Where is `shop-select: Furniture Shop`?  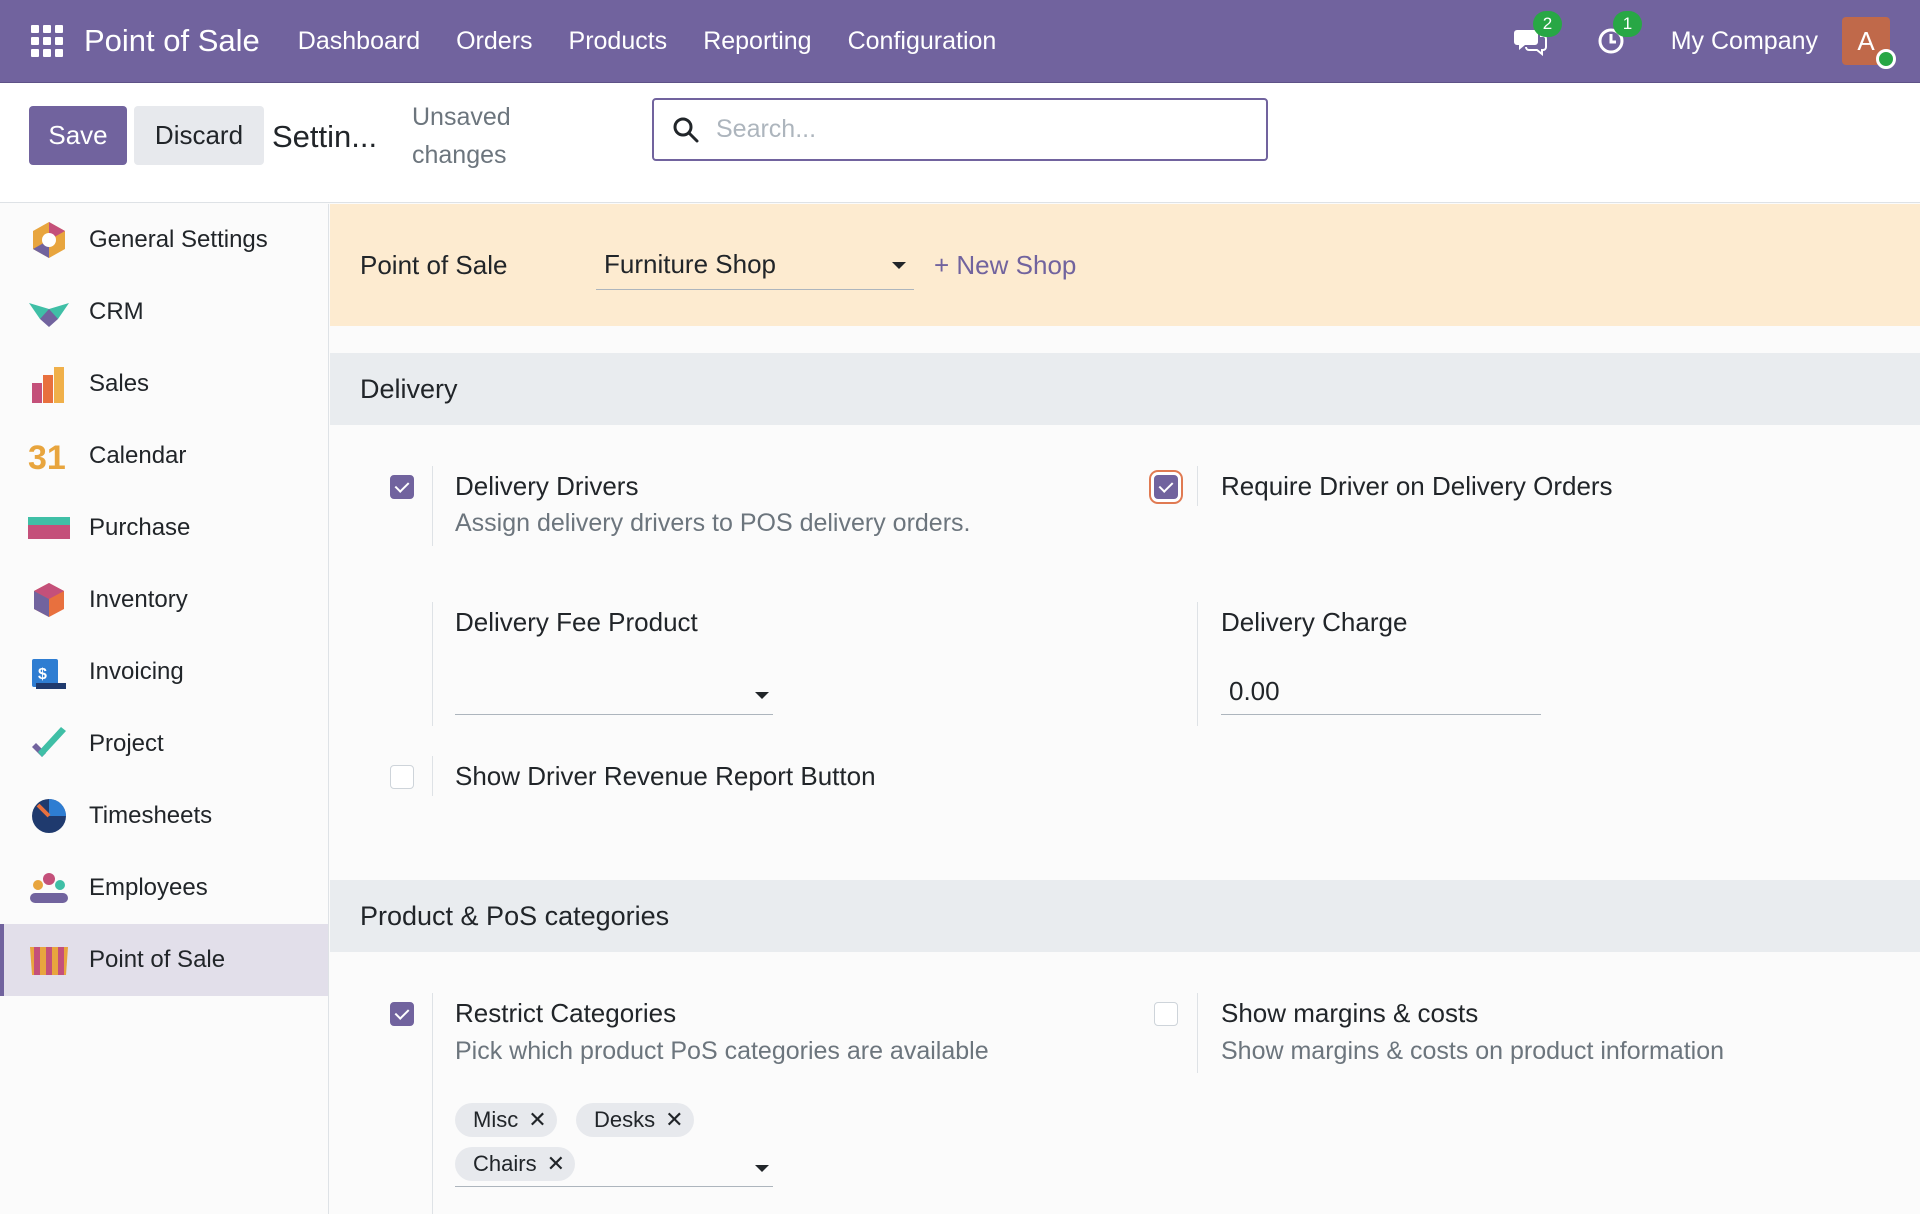 shop-select: Furniture Shop is located at coordinates (755, 265).